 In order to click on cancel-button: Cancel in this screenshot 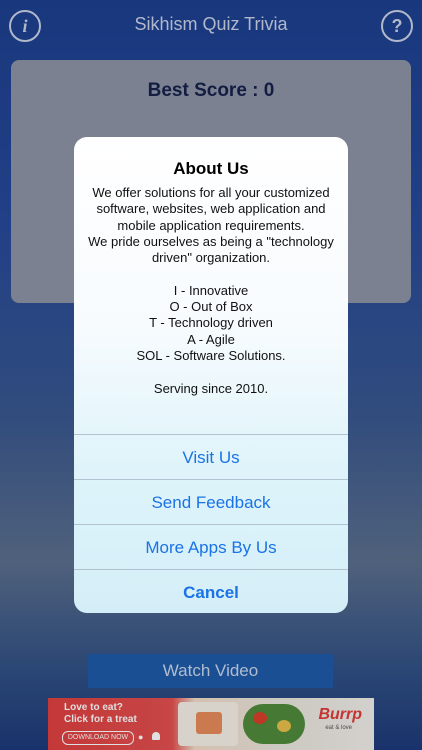, I will do `click(211, 591)`.